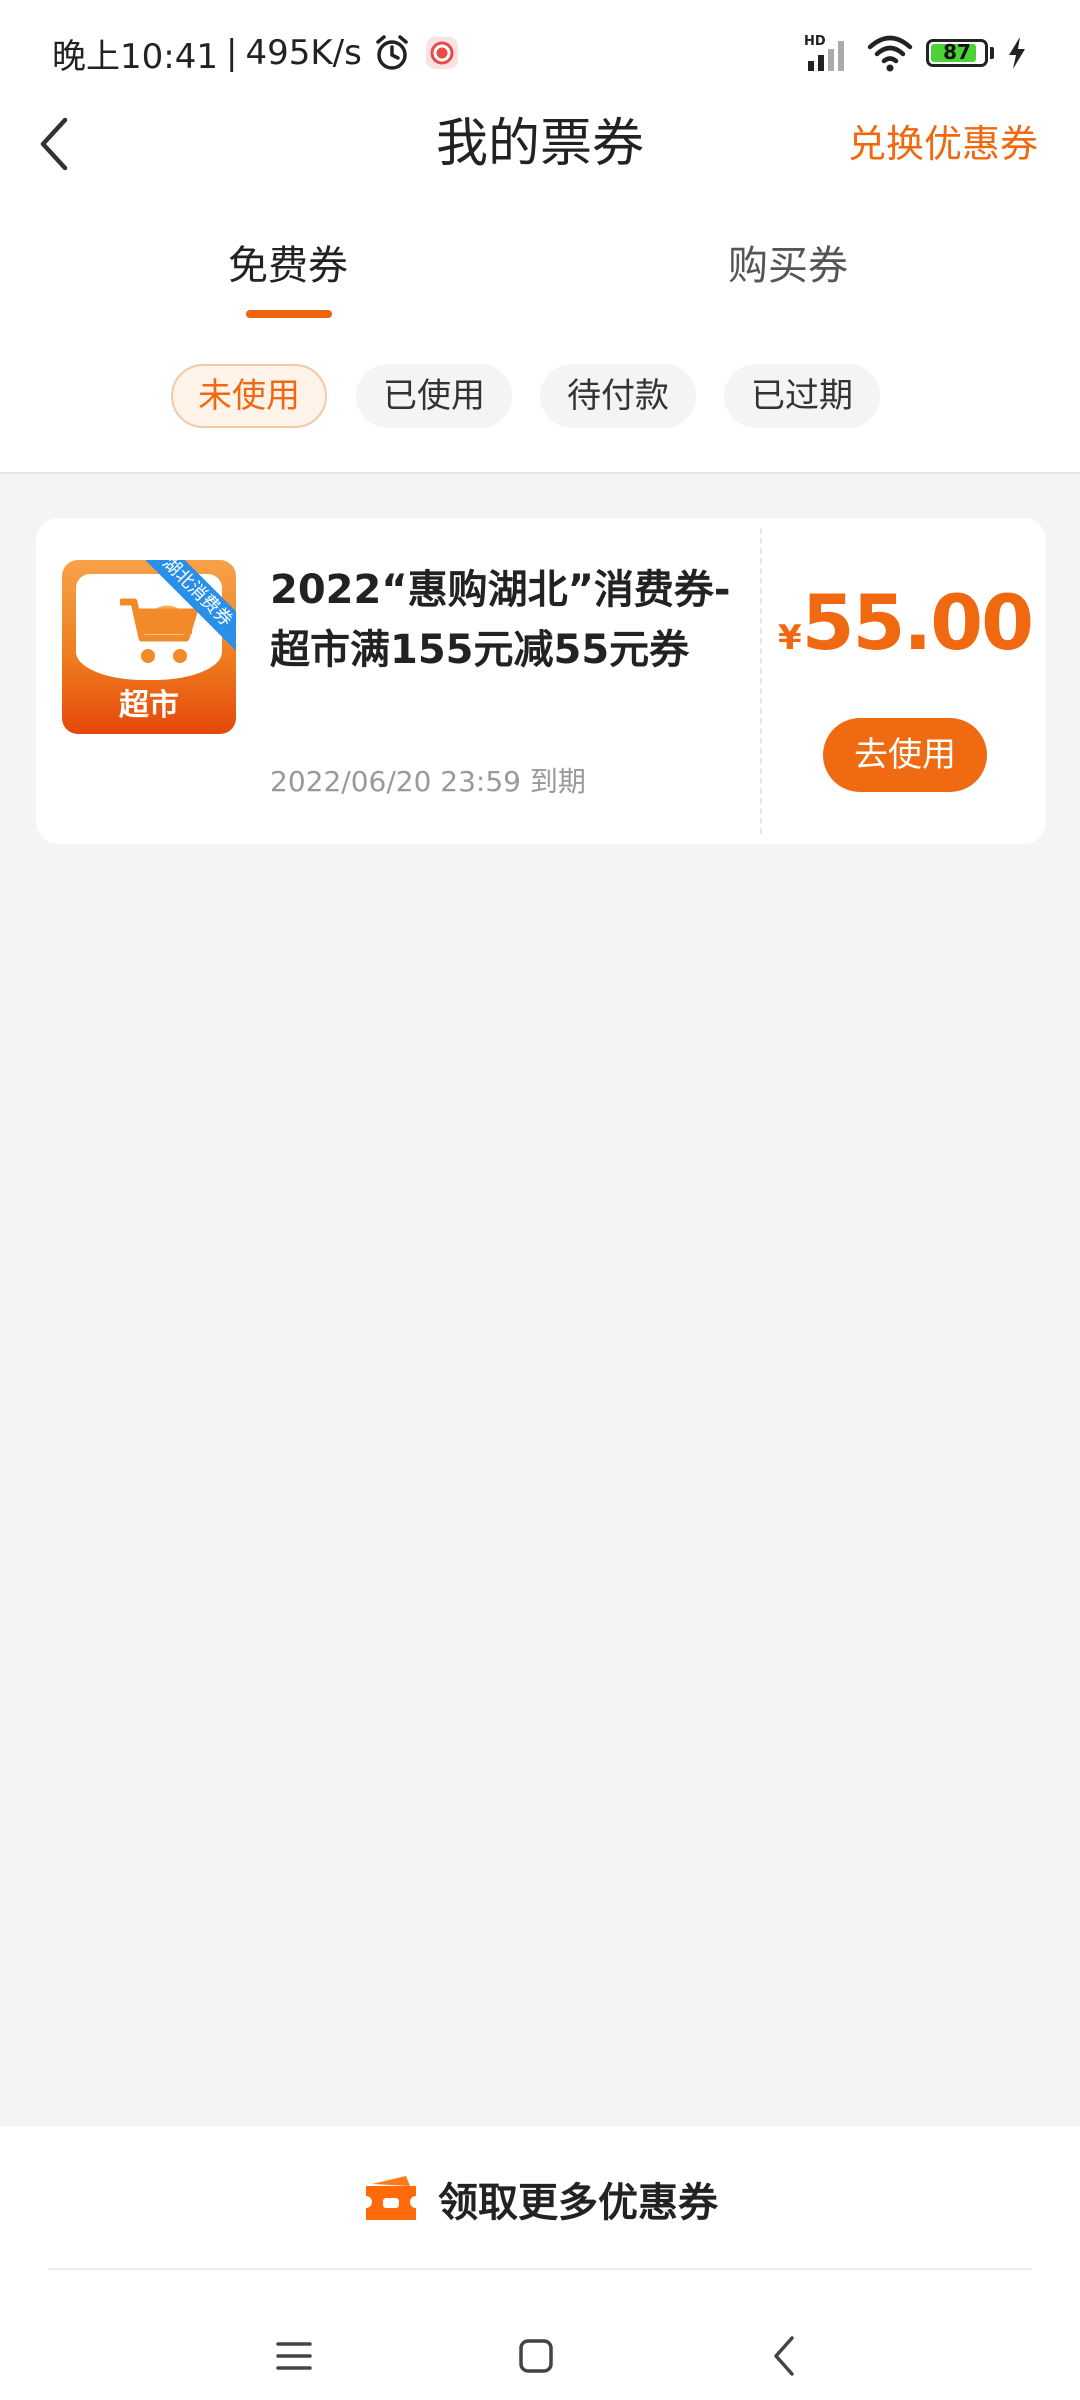  I want to click on use-coupon-button: 去使用, so click(905, 755).